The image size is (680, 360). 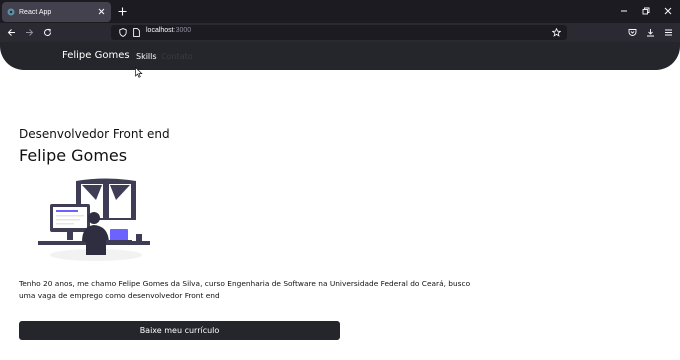 What do you see at coordinates (646, 11) in the screenshot?
I see `restore-icon` at bounding box center [646, 11].